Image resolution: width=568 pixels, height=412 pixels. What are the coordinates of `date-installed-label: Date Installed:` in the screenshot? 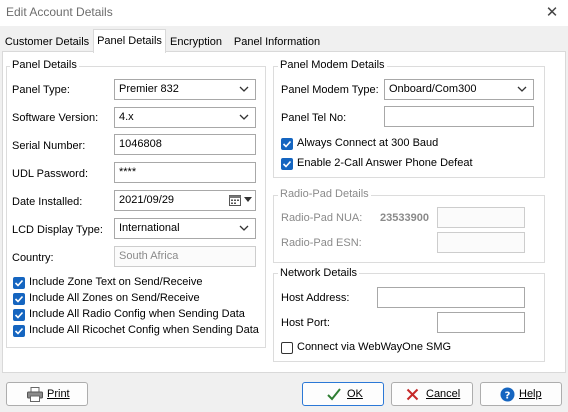 It's located at (47, 202).